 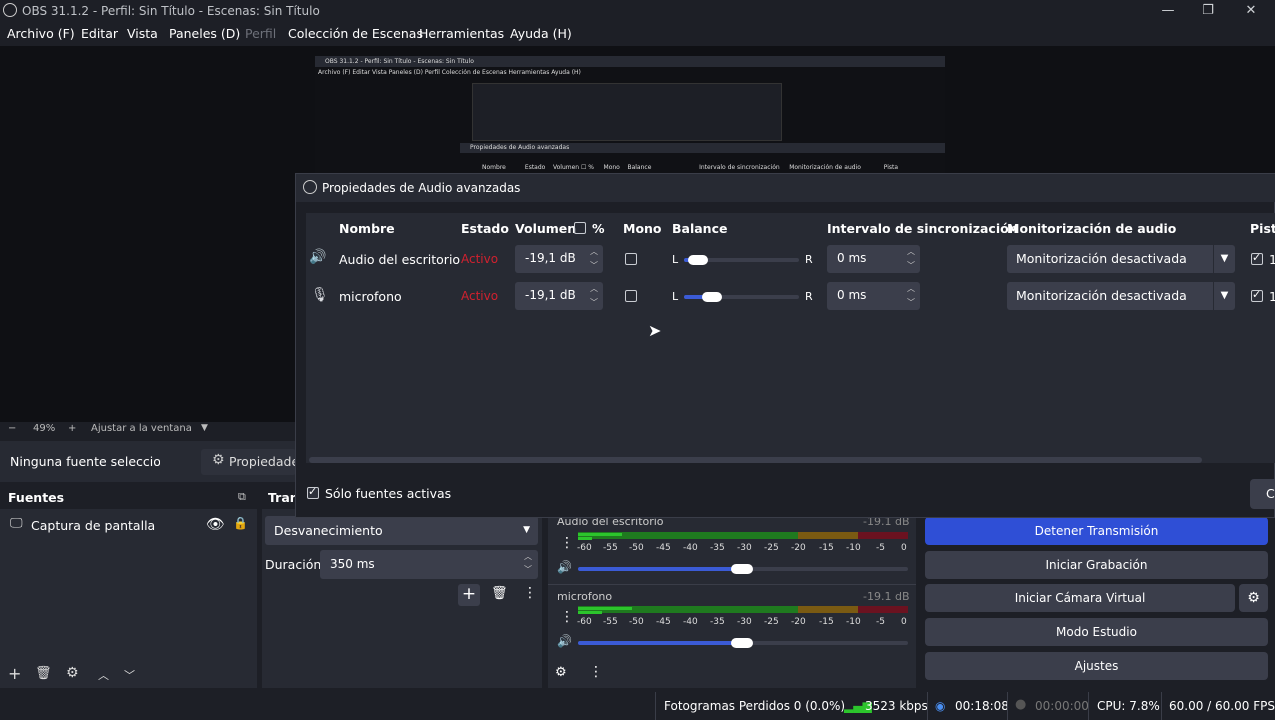 What do you see at coordinates (129, 675) in the screenshot?
I see `move-down-icon: ﹀` at bounding box center [129, 675].